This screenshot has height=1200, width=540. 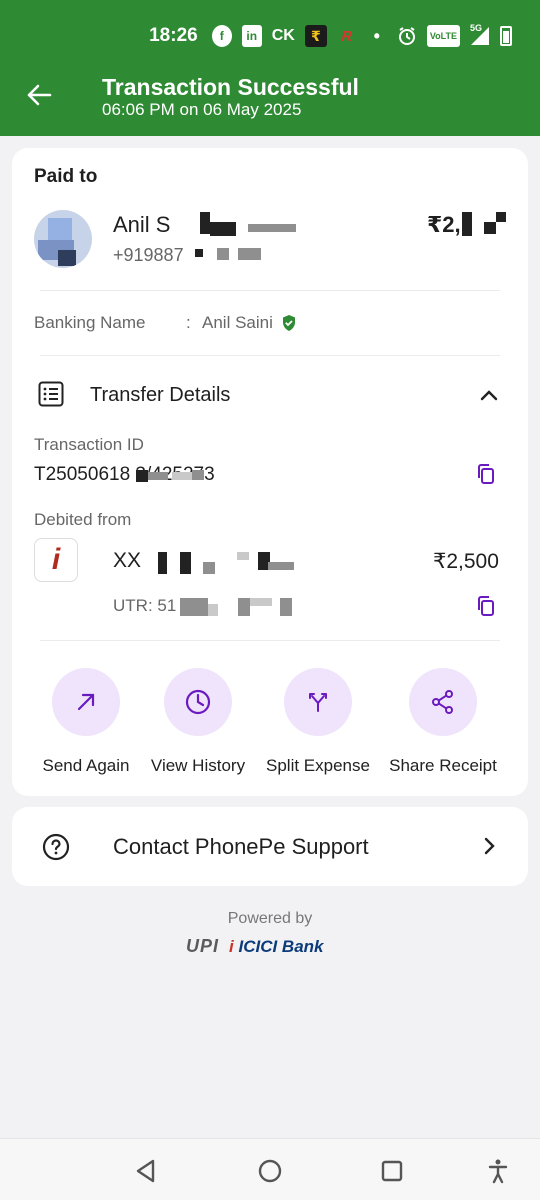 I want to click on list-document-icon, so click(x=51, y=396).